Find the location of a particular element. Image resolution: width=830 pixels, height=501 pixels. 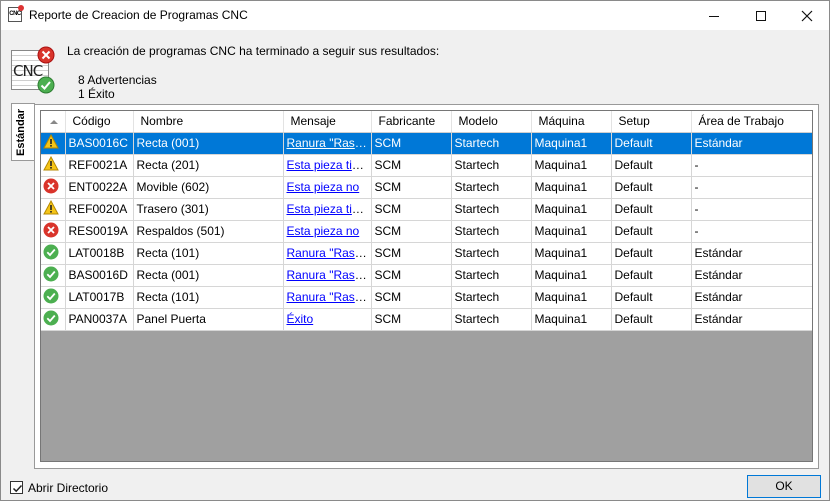

ok-button: OK is located at coordinates (784, 486).